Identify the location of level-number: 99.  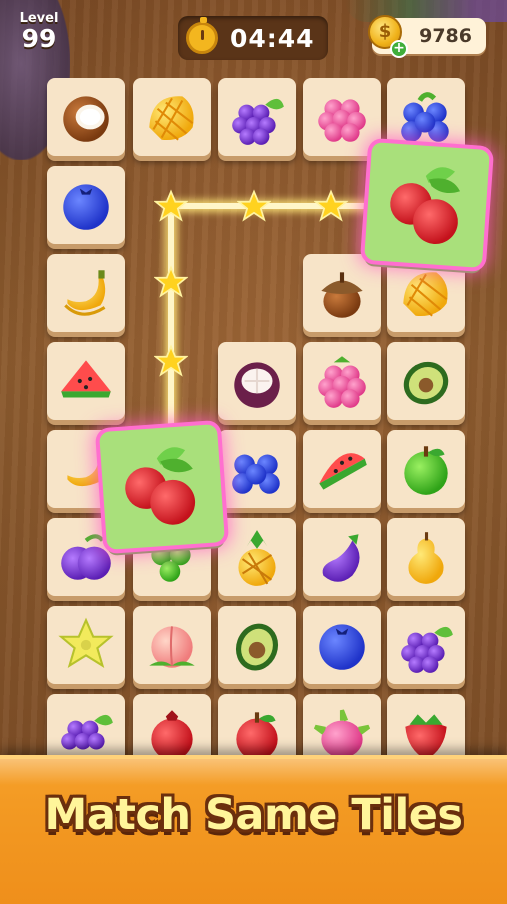
(39, 38).